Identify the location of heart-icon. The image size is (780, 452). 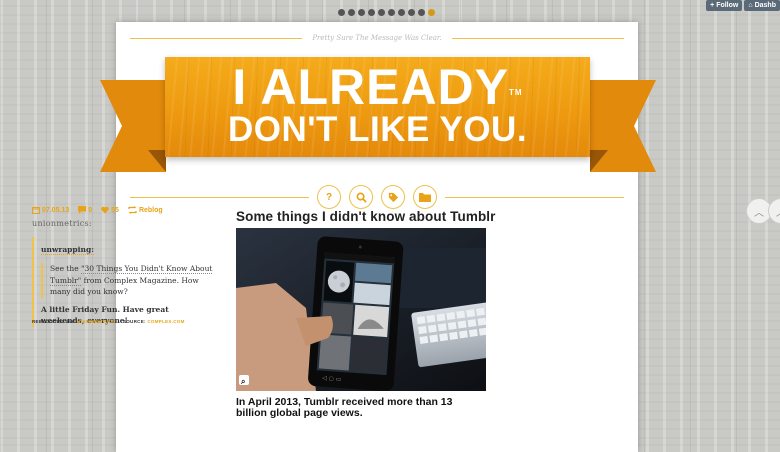
(105, 210).